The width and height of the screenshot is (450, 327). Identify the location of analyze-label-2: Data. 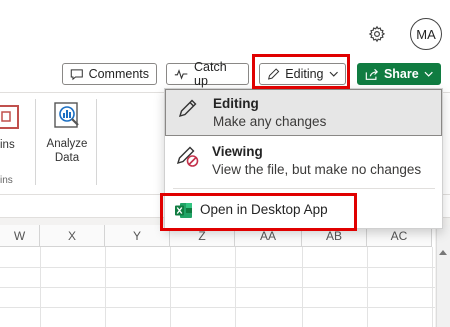
(67, 158).